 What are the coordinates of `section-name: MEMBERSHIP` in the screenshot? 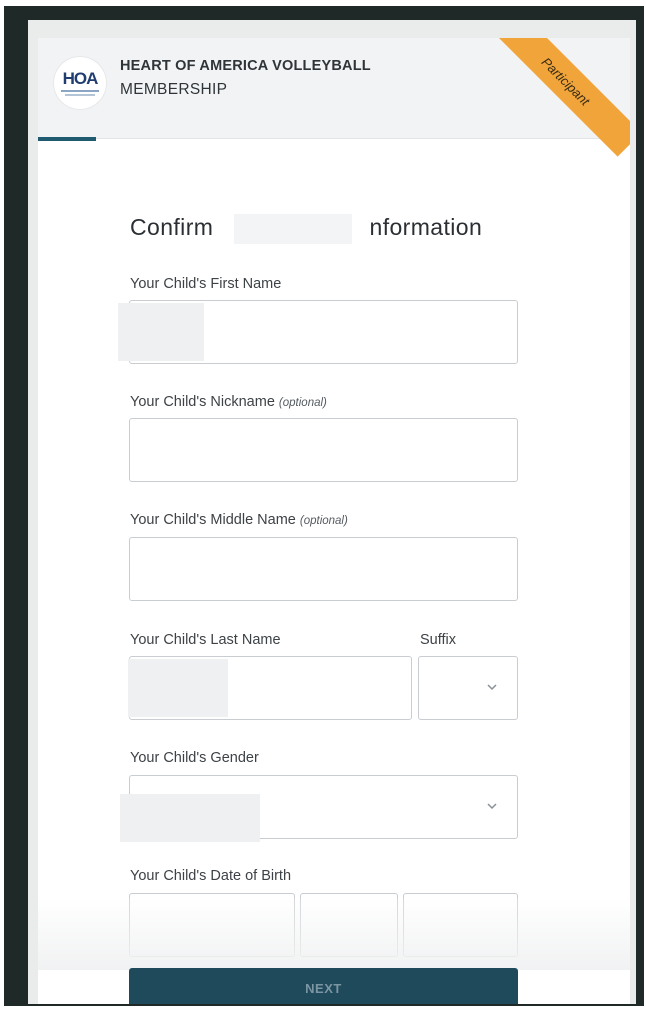 It's located at (174, 89).